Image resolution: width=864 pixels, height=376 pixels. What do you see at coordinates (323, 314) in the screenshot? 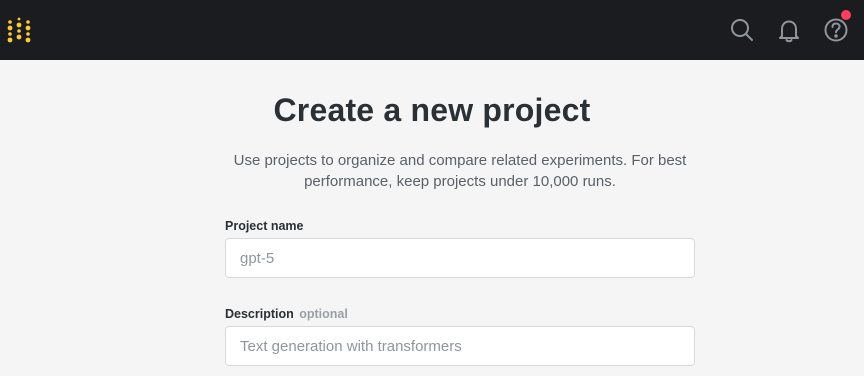
I see `optional-tag: optional` at bounding box center [323, 314].